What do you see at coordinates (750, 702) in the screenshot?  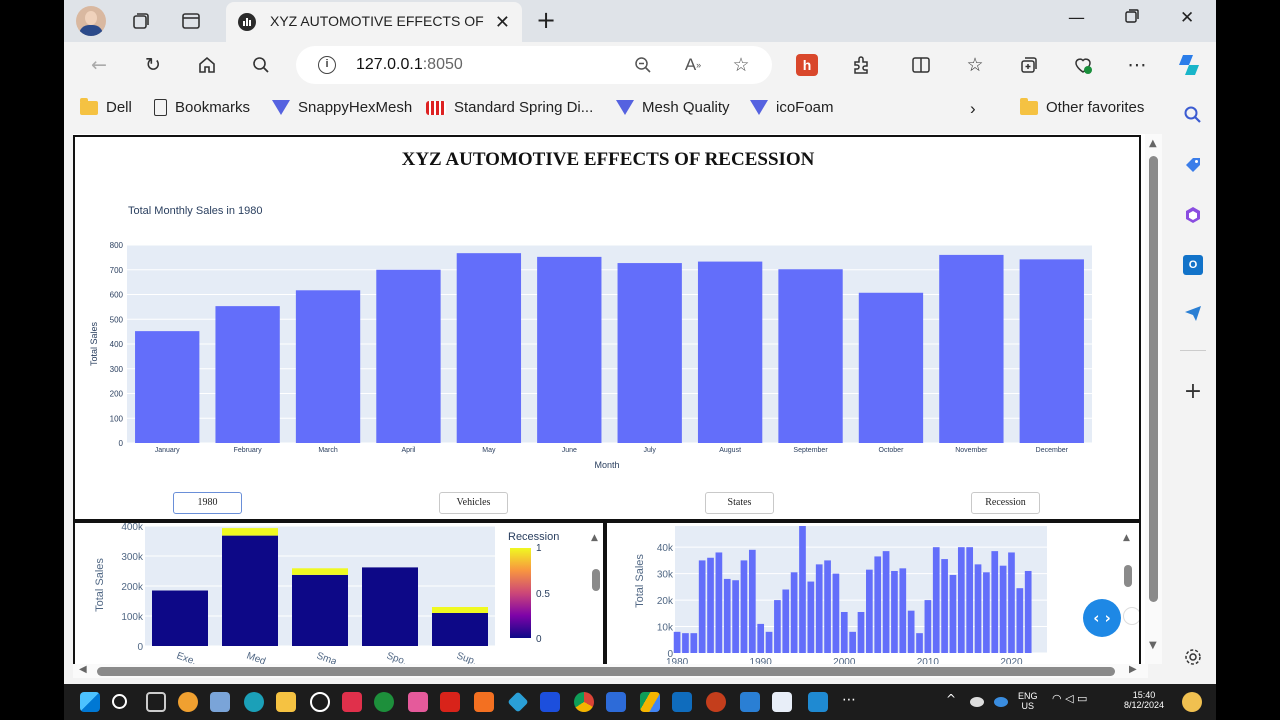 I see `app-blue-icon` at bounding box center [750, 702].